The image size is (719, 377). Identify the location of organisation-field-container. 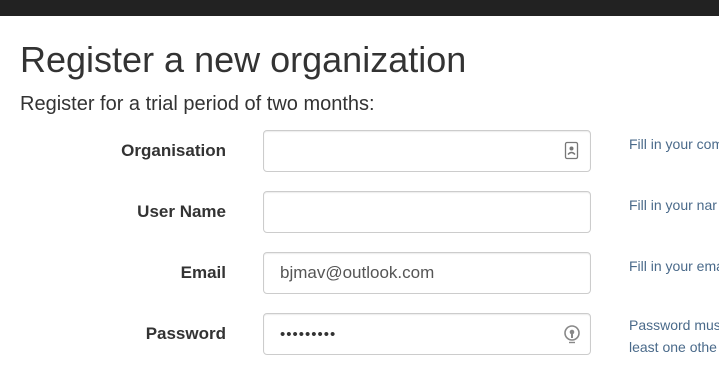
(427, 151).